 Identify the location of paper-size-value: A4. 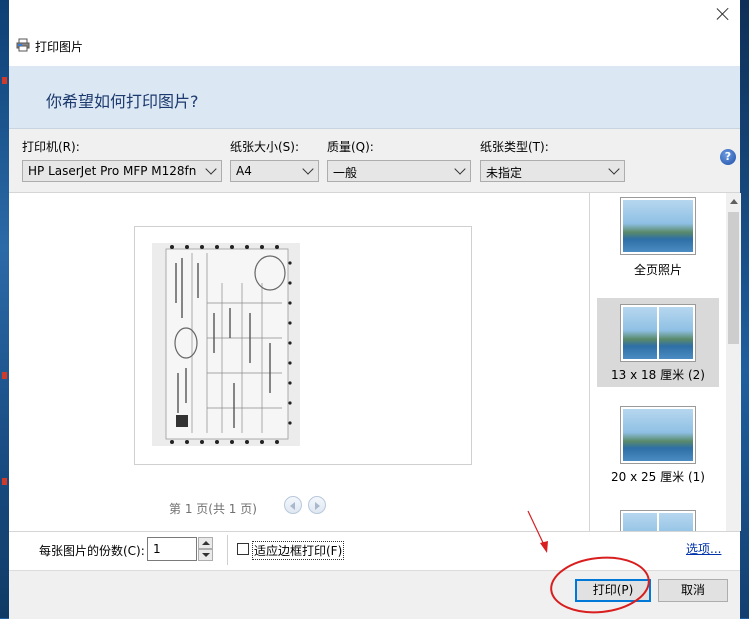
(244, 171).